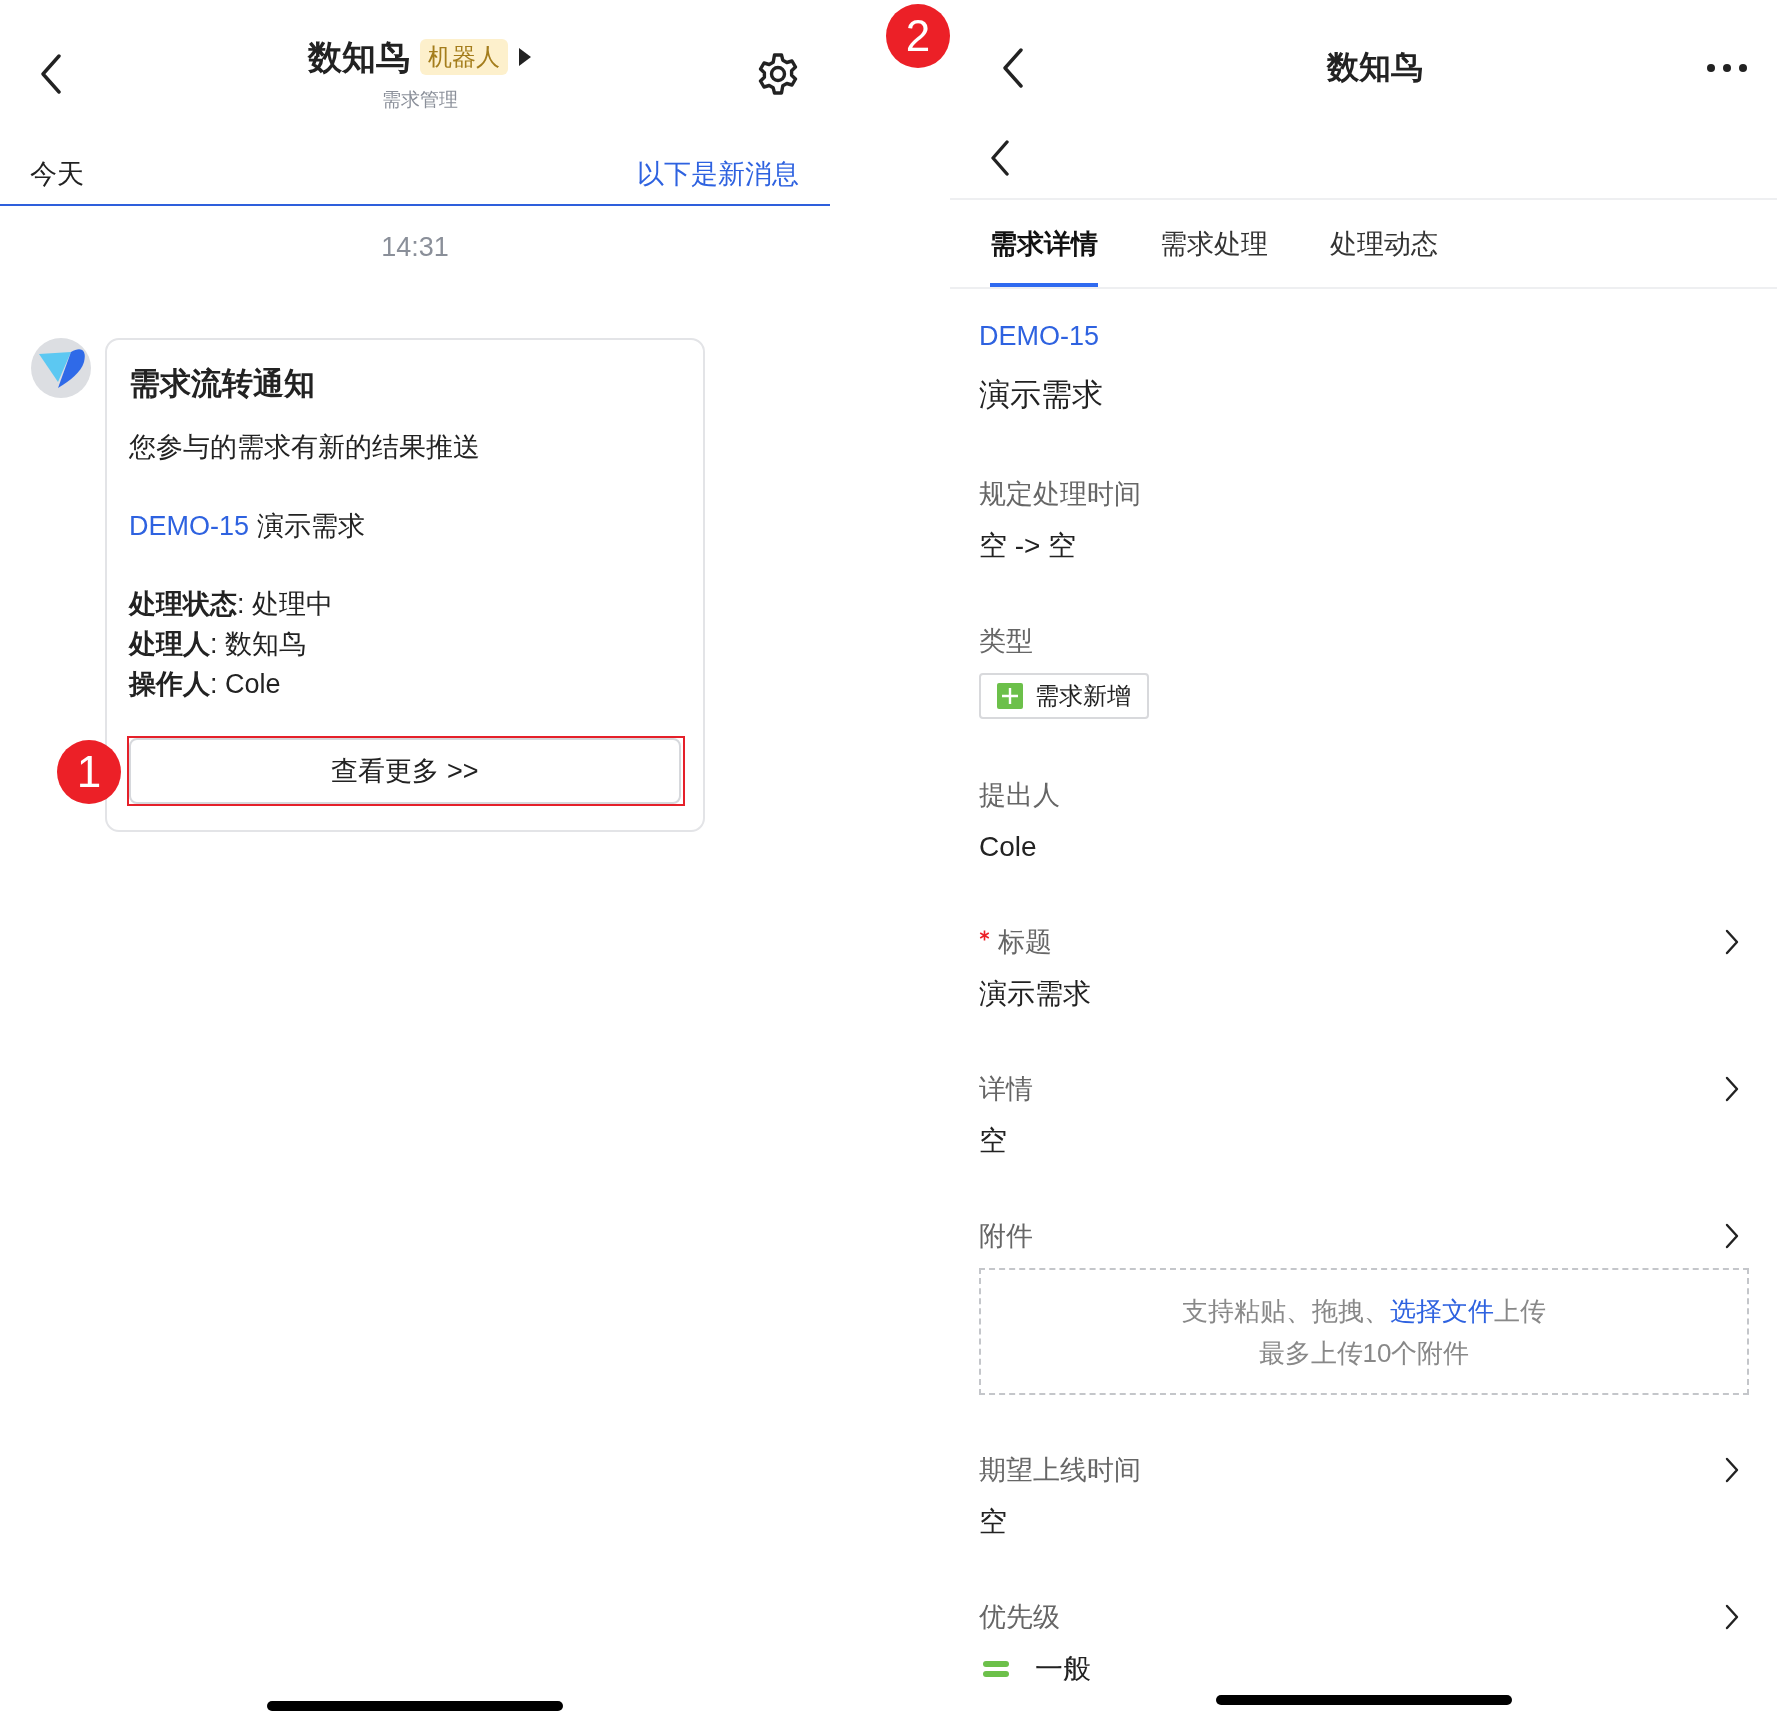  What do you see at coordinates (189, 526) in the screenshot?
I see `requirement-link: DEMO-15` at bounding box center [189, 526].